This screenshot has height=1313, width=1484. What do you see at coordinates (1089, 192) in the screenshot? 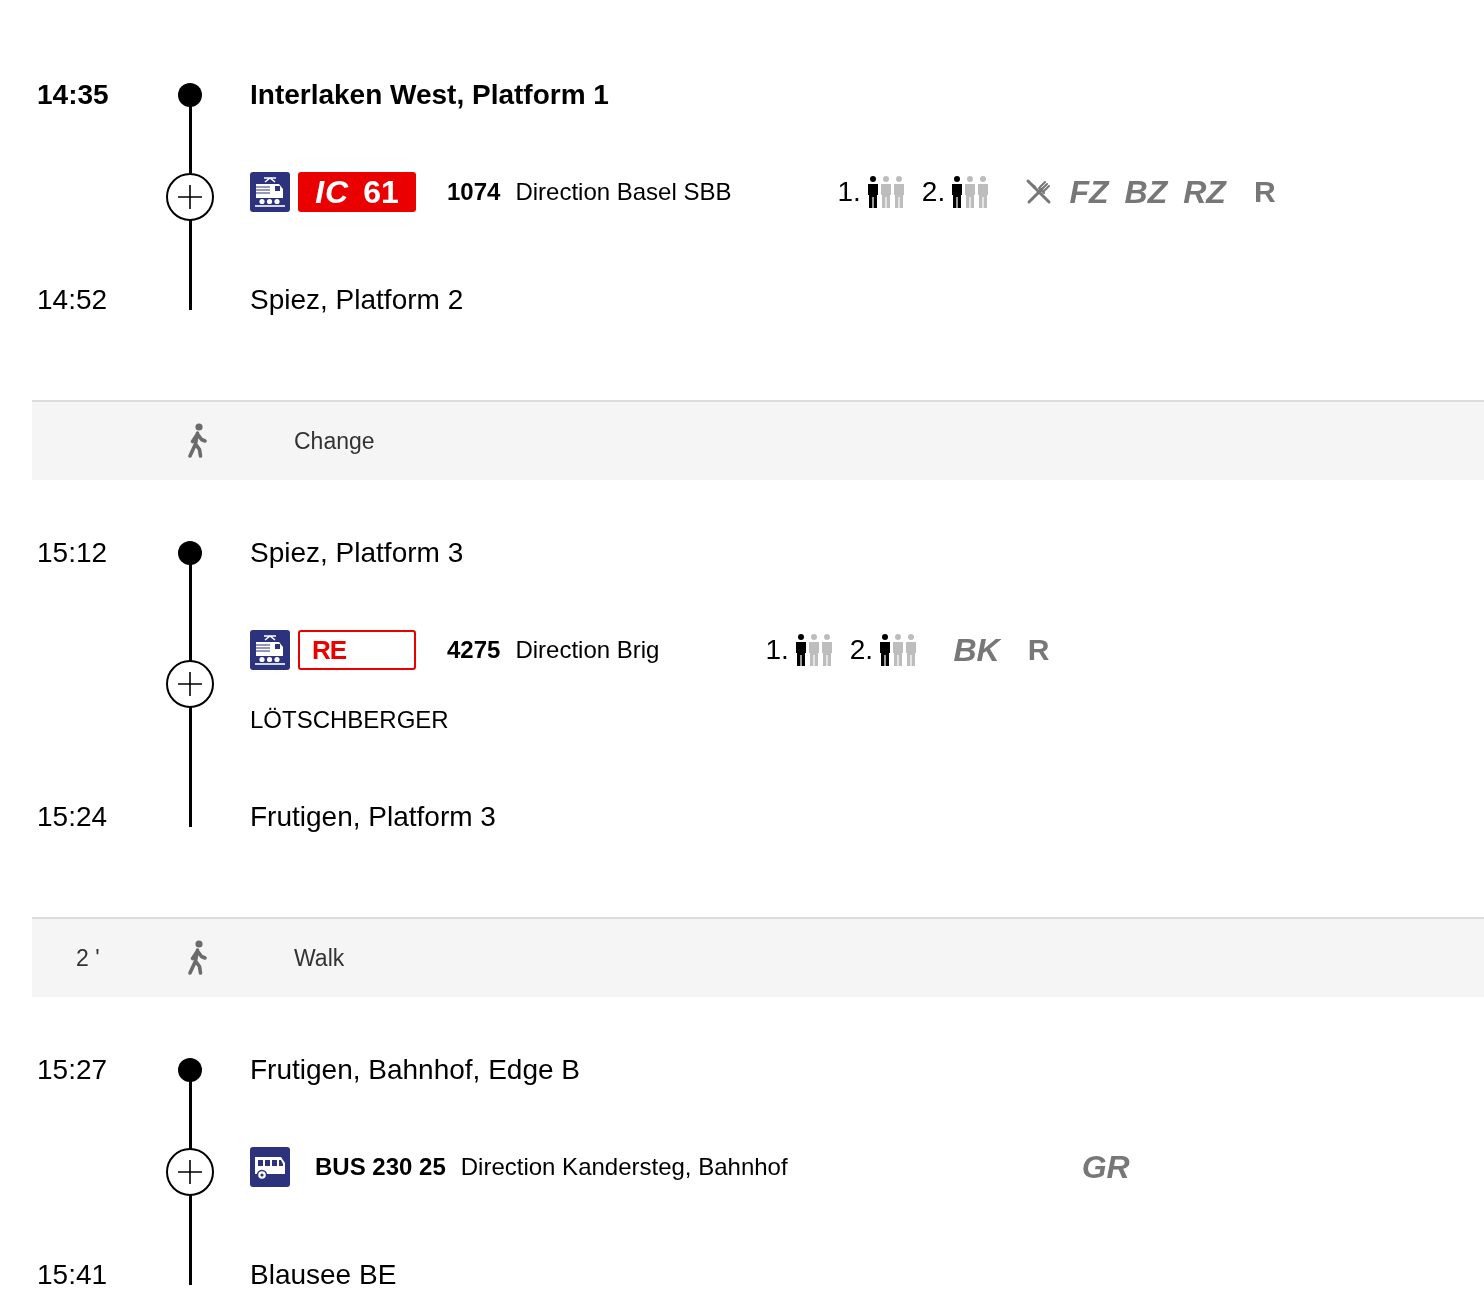
I see `service-code: FZ` at bounding box center [1089, 192].